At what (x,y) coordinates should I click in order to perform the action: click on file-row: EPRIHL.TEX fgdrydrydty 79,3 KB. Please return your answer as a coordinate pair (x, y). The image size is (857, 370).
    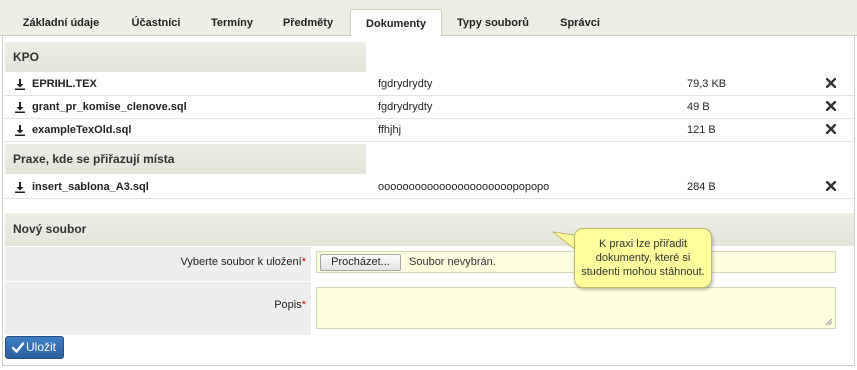
    Looking at the image, I should click on (429, 84).